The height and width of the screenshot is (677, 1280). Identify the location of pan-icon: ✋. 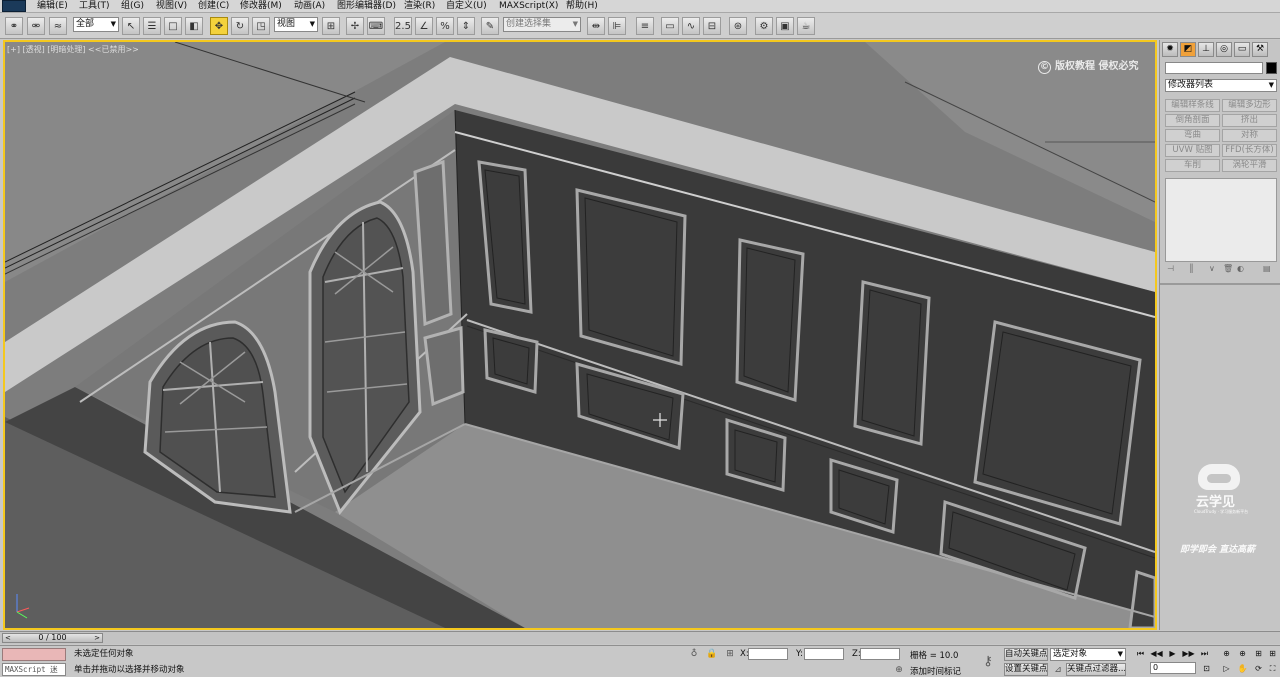
(1242, 669).